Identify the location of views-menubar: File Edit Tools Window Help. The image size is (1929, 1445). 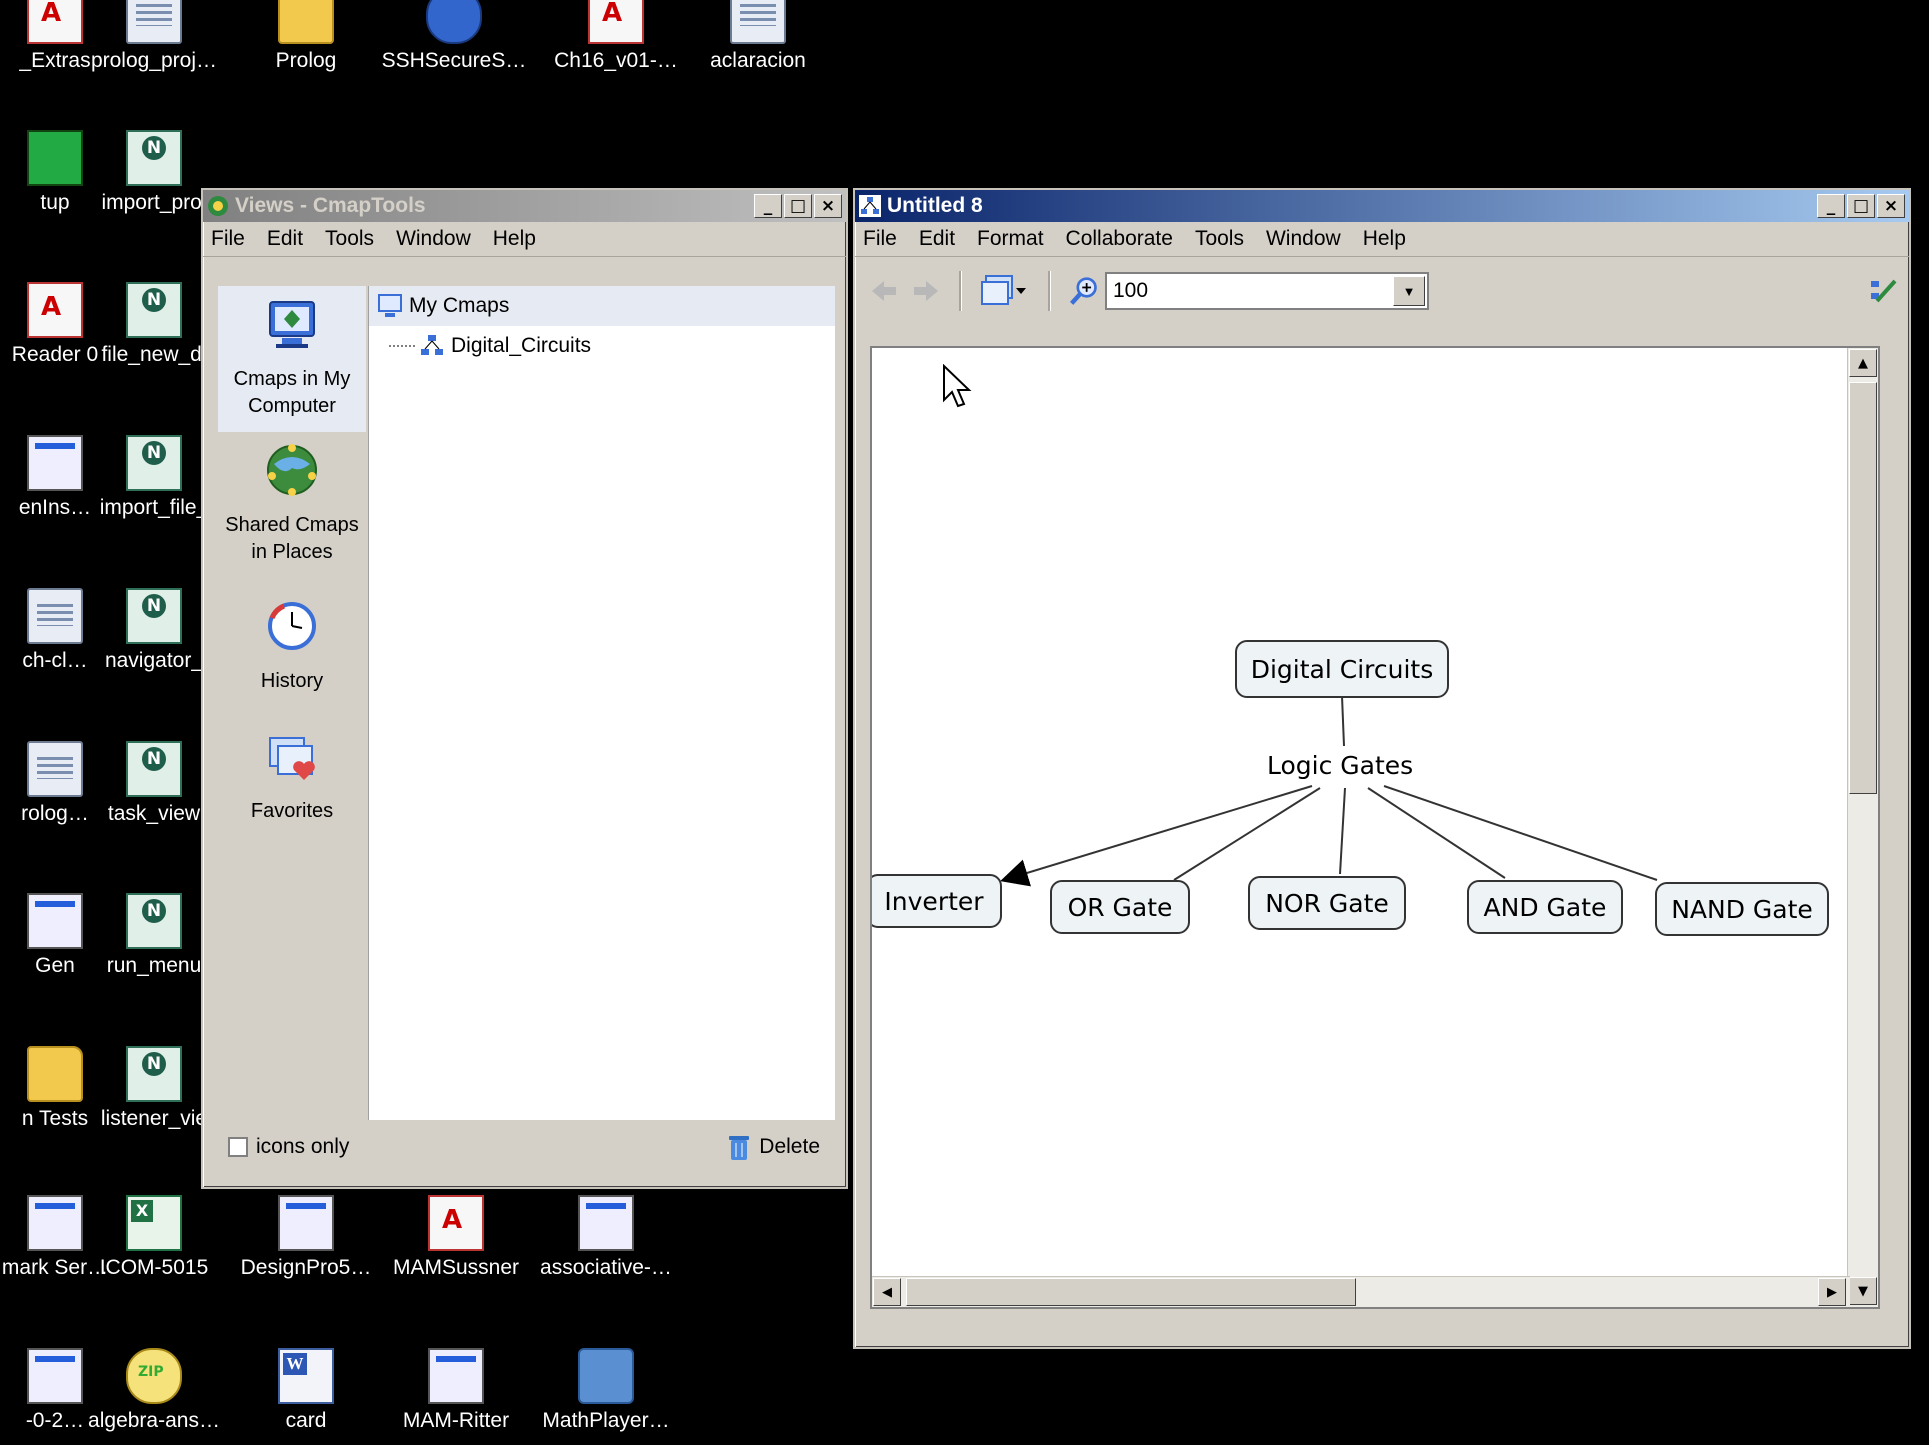
(524, 239).